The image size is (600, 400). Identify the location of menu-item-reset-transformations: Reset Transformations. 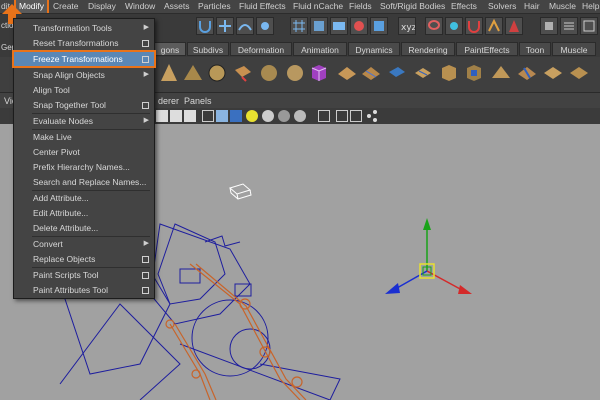
(84, 43).